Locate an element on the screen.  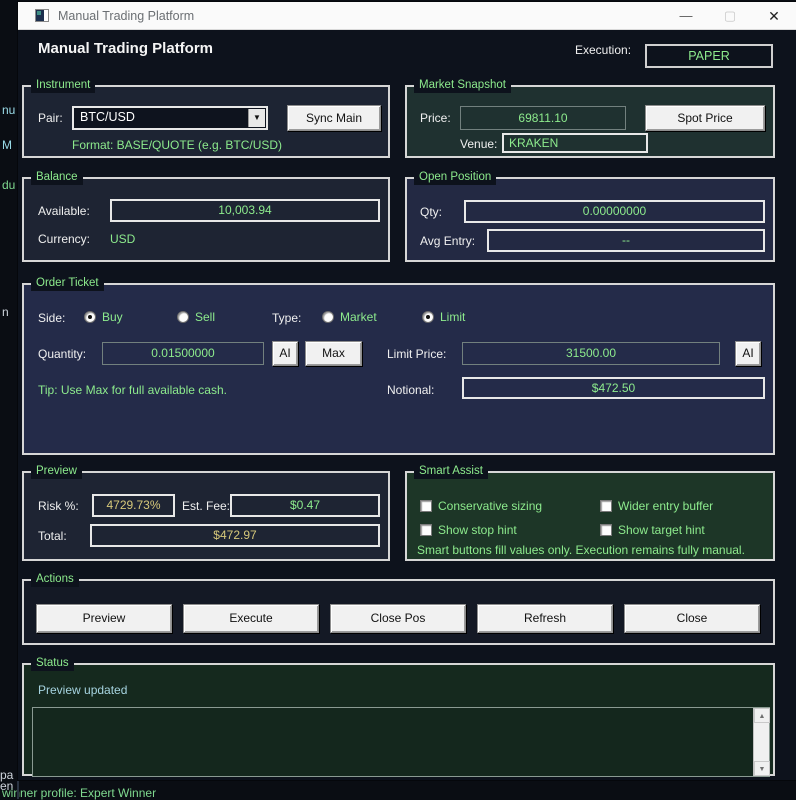
close-button: ✕ is located at coordinates (774, 16).